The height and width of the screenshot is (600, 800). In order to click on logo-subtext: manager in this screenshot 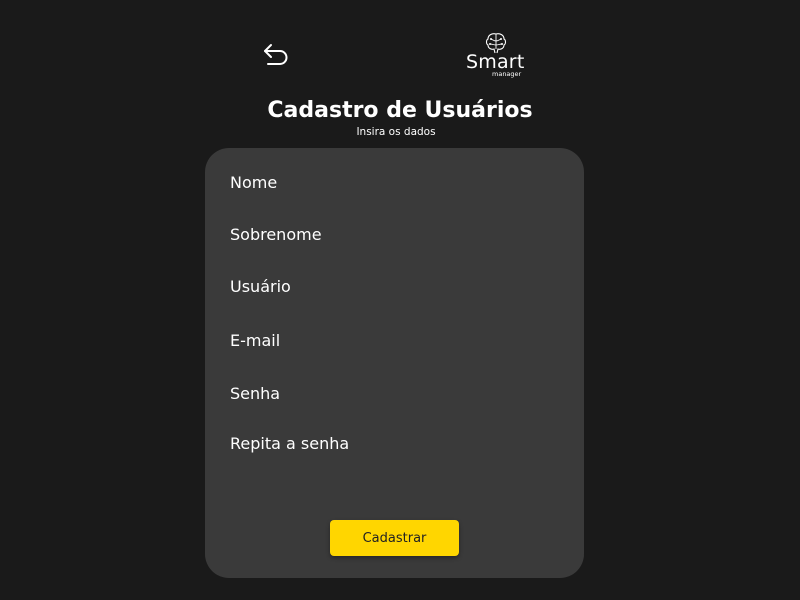, I will do `click(507, 74)`.